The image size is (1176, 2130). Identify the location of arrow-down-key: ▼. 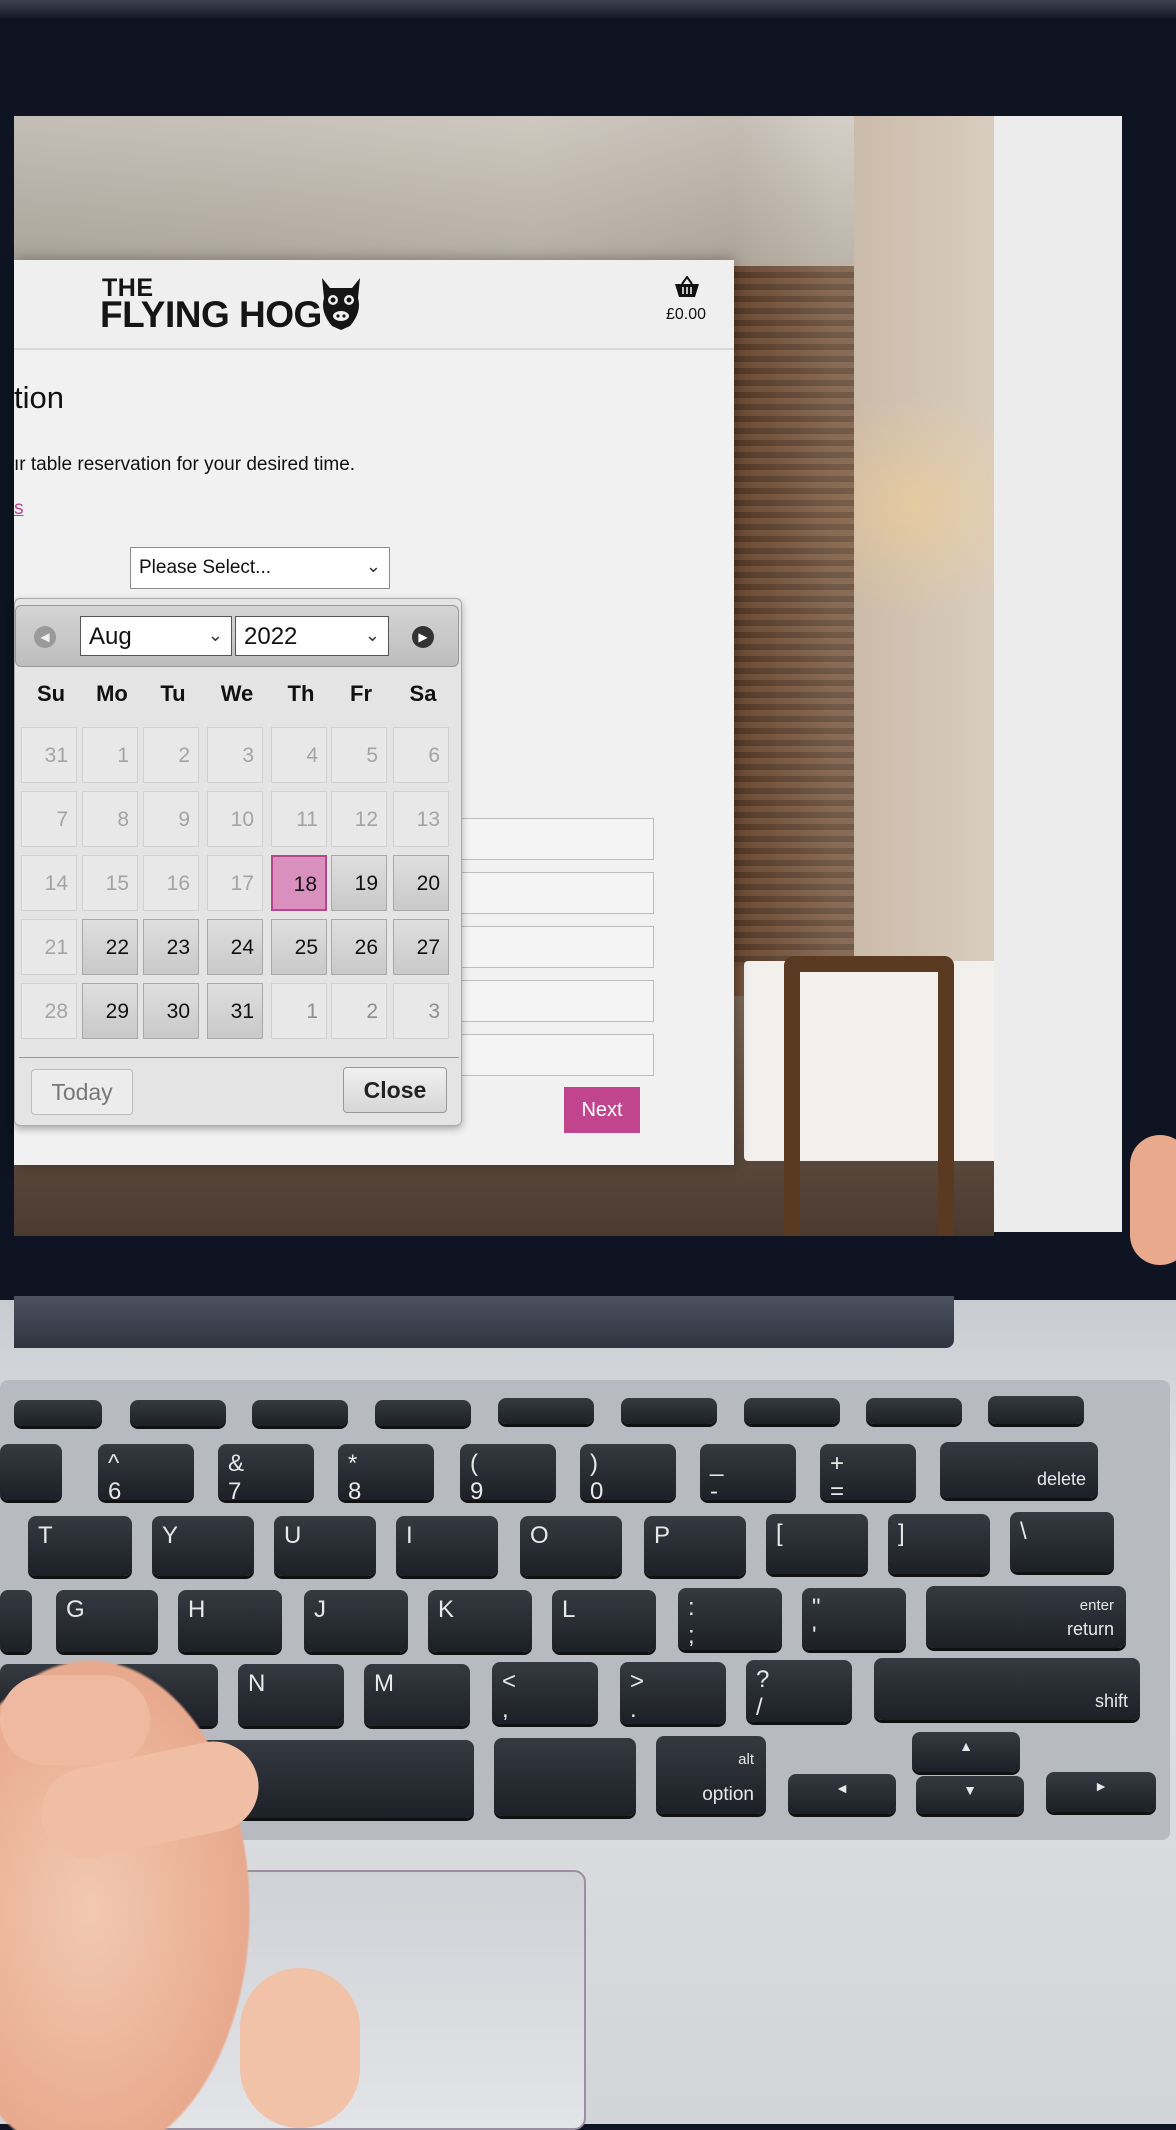
(970, 1795).